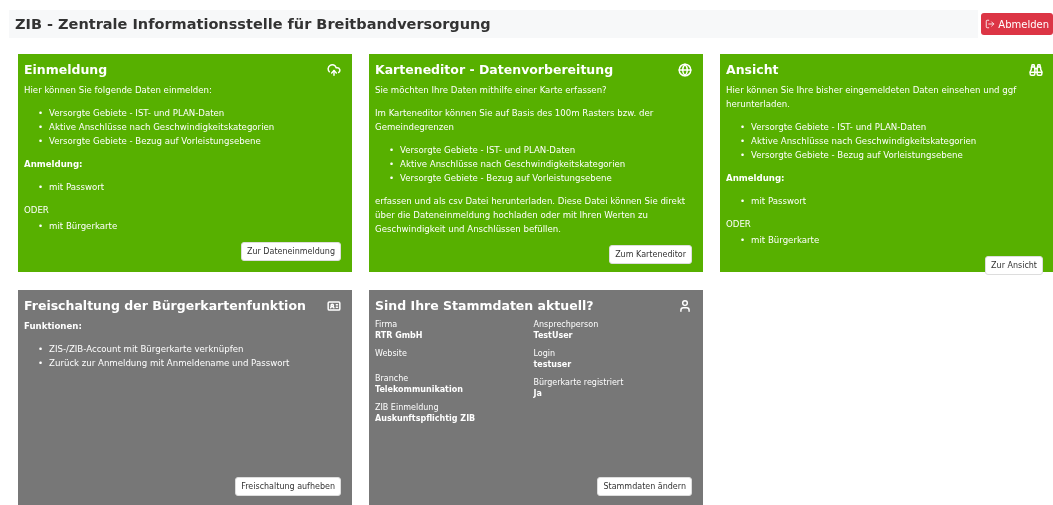  What do you see at coordinates (169, 363) in the screenshot?
I see `list-item: Zurück zur Anmeldung mit Anmeldename und Passwort` at bounding box center [169, 363].